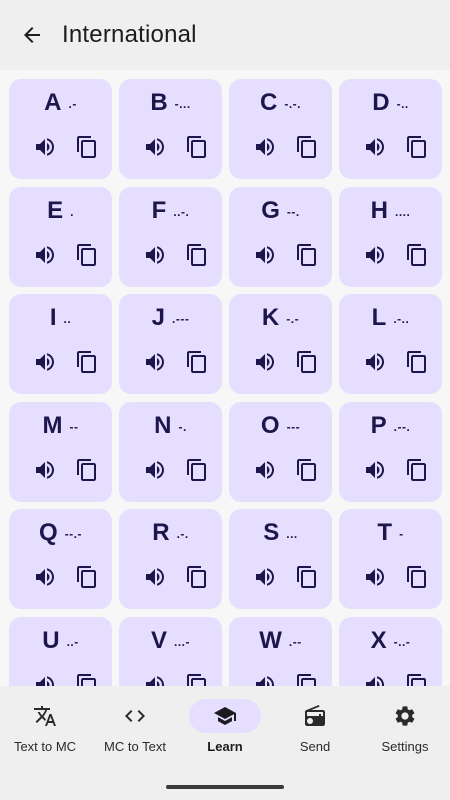 Image resolution: width=450 pixels, height=800 pixels. I want to click on letter-label: I, so click(53, 317).